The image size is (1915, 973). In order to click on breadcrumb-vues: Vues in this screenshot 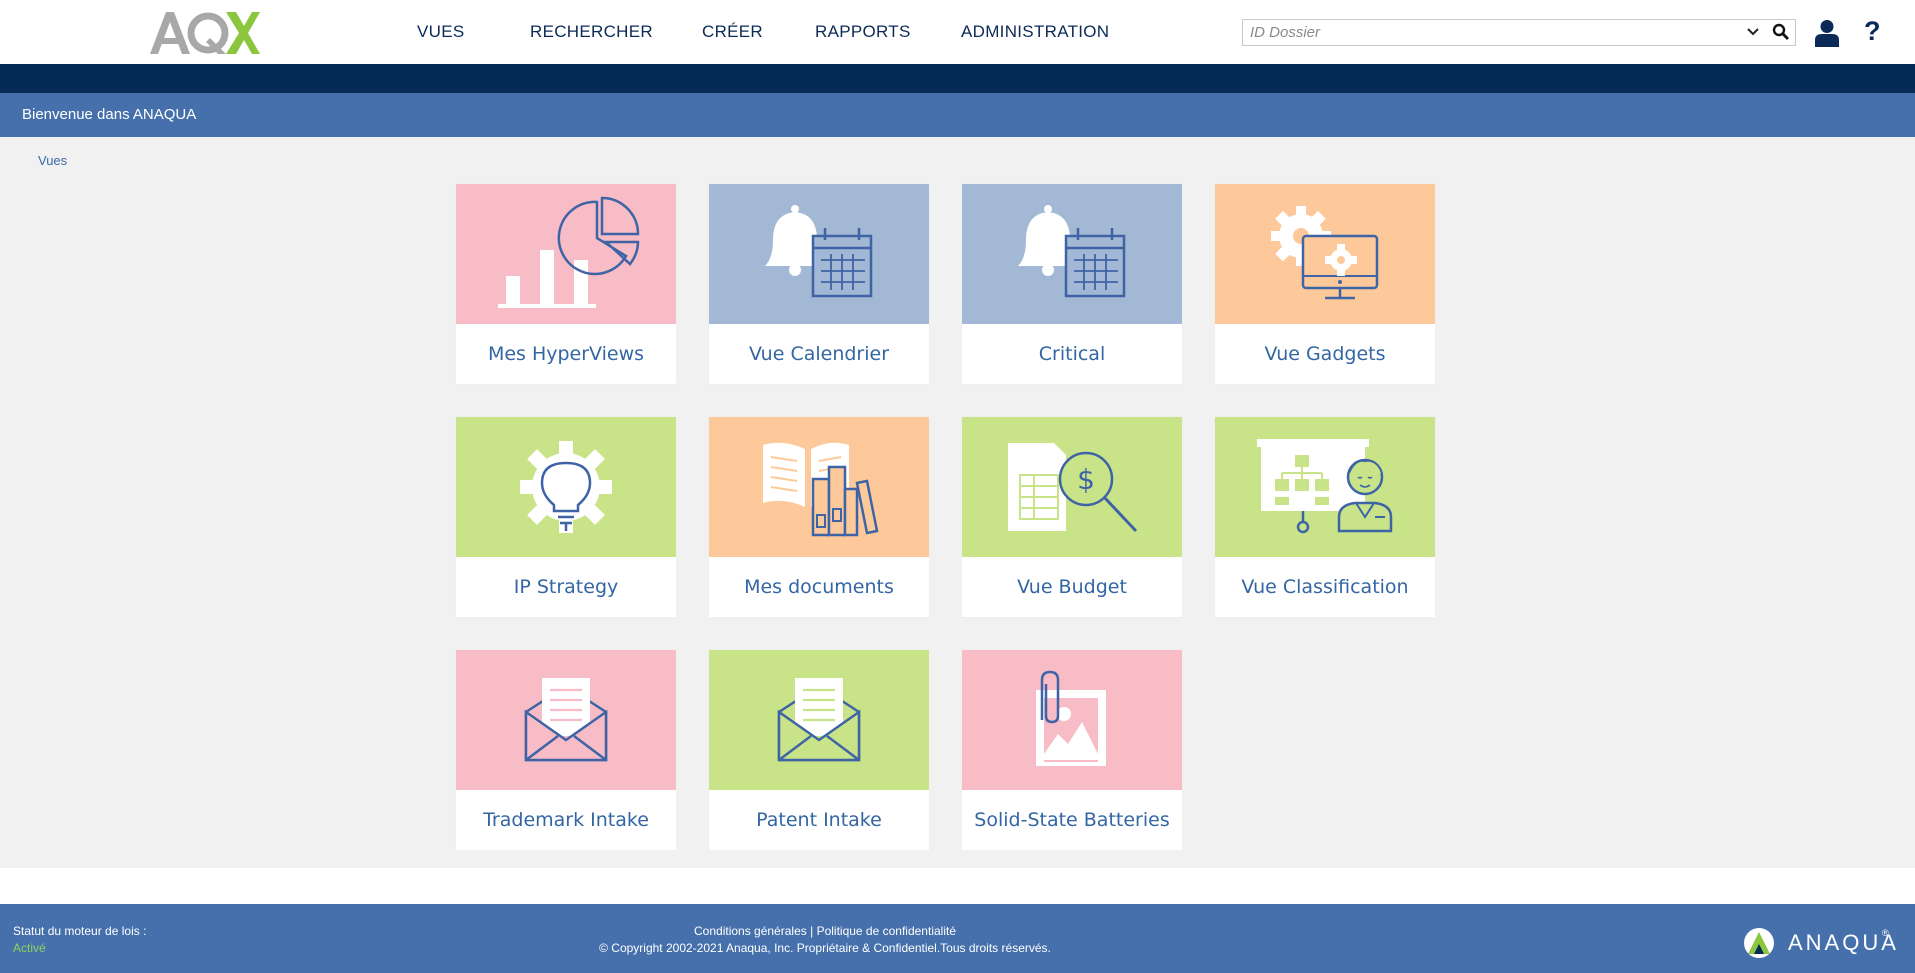, I will do `click(52, 160)`.